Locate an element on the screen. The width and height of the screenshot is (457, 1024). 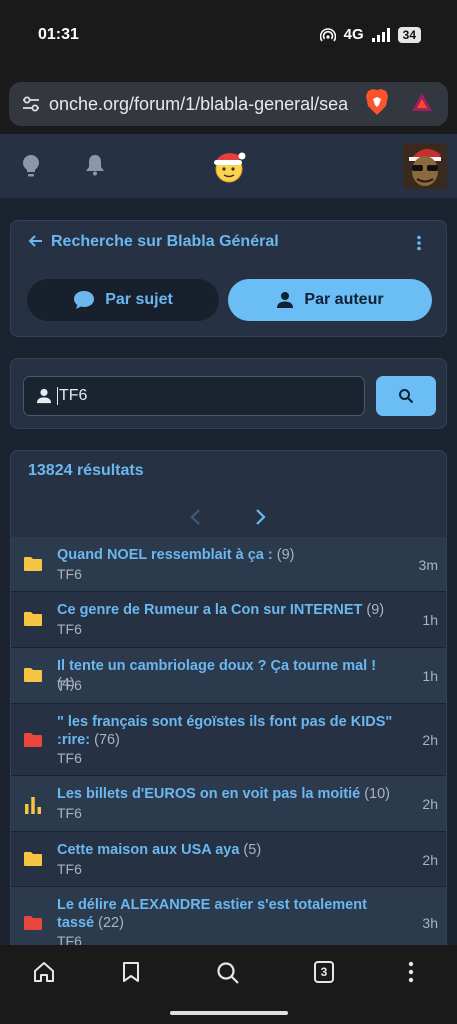
topic-reply-count: (10) is located at coordinates (377, 794).